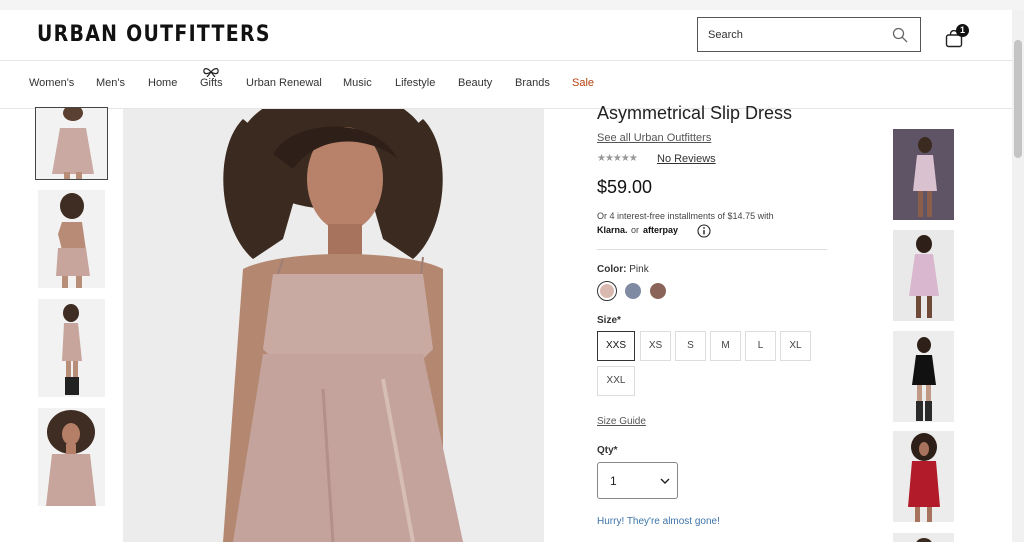 This screenshot has width=1024, height=542. What do you see at coordinates (639, 269) in the screenshot?
I see `color-value: Pink` at bounding box center [639, 269].